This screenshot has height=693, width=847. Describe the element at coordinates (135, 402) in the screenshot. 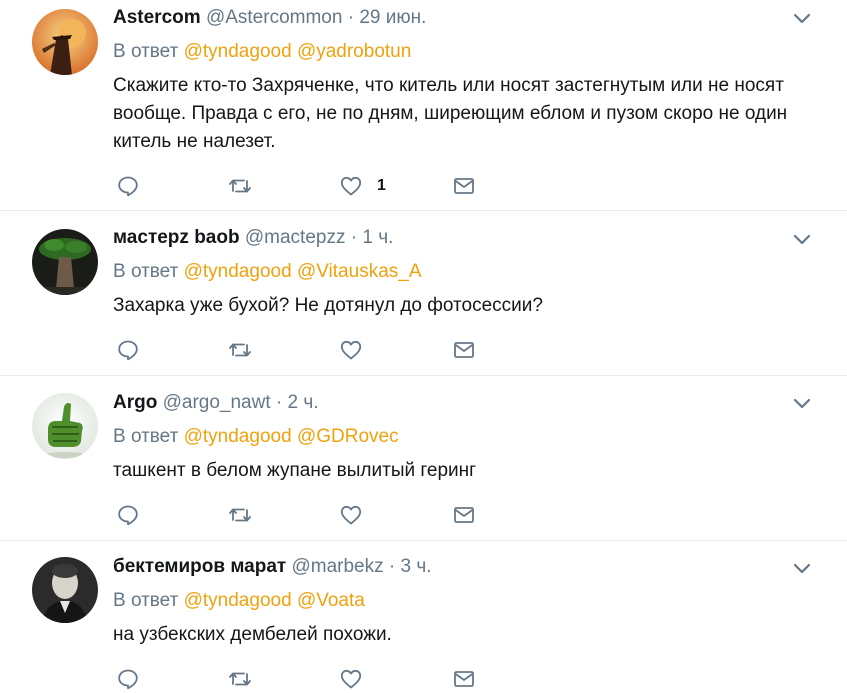

I see `display-name: Argo` at that location.